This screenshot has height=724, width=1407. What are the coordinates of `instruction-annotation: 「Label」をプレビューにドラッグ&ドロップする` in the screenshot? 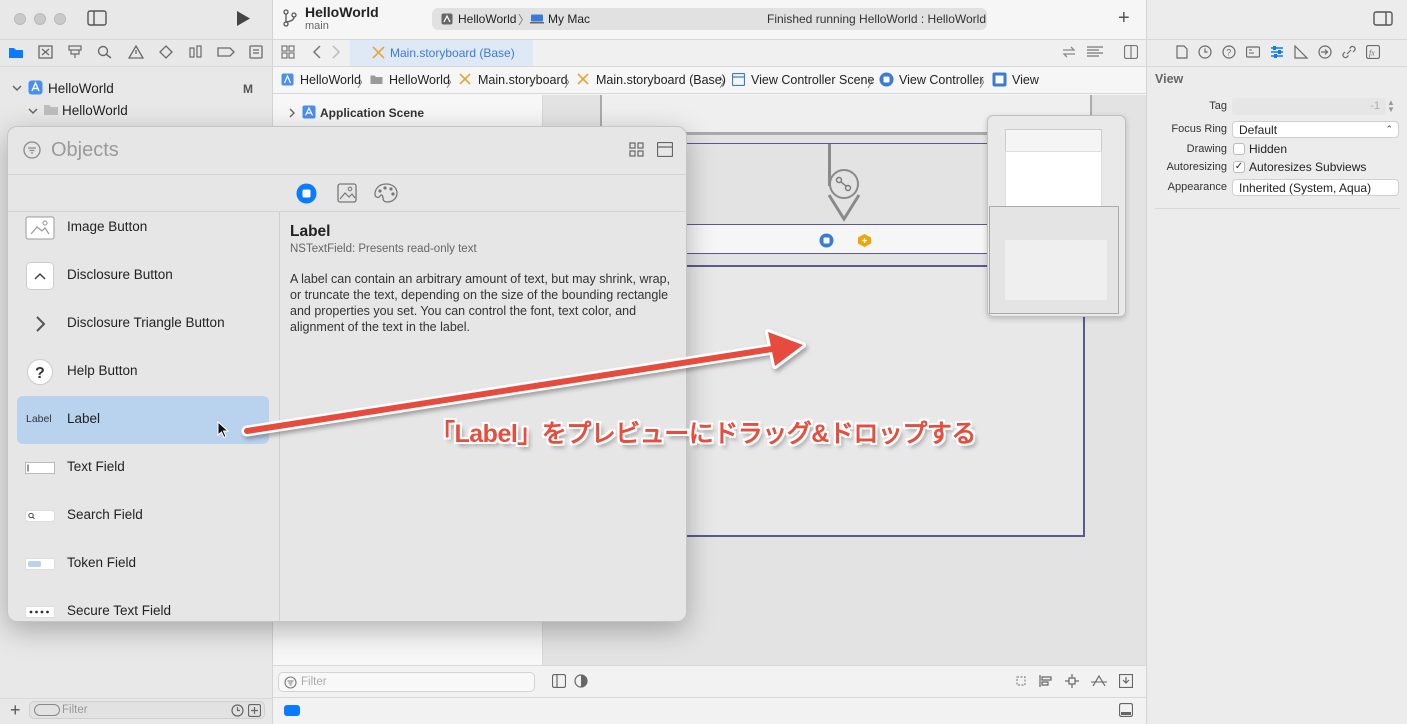 It's located at (703, 434).